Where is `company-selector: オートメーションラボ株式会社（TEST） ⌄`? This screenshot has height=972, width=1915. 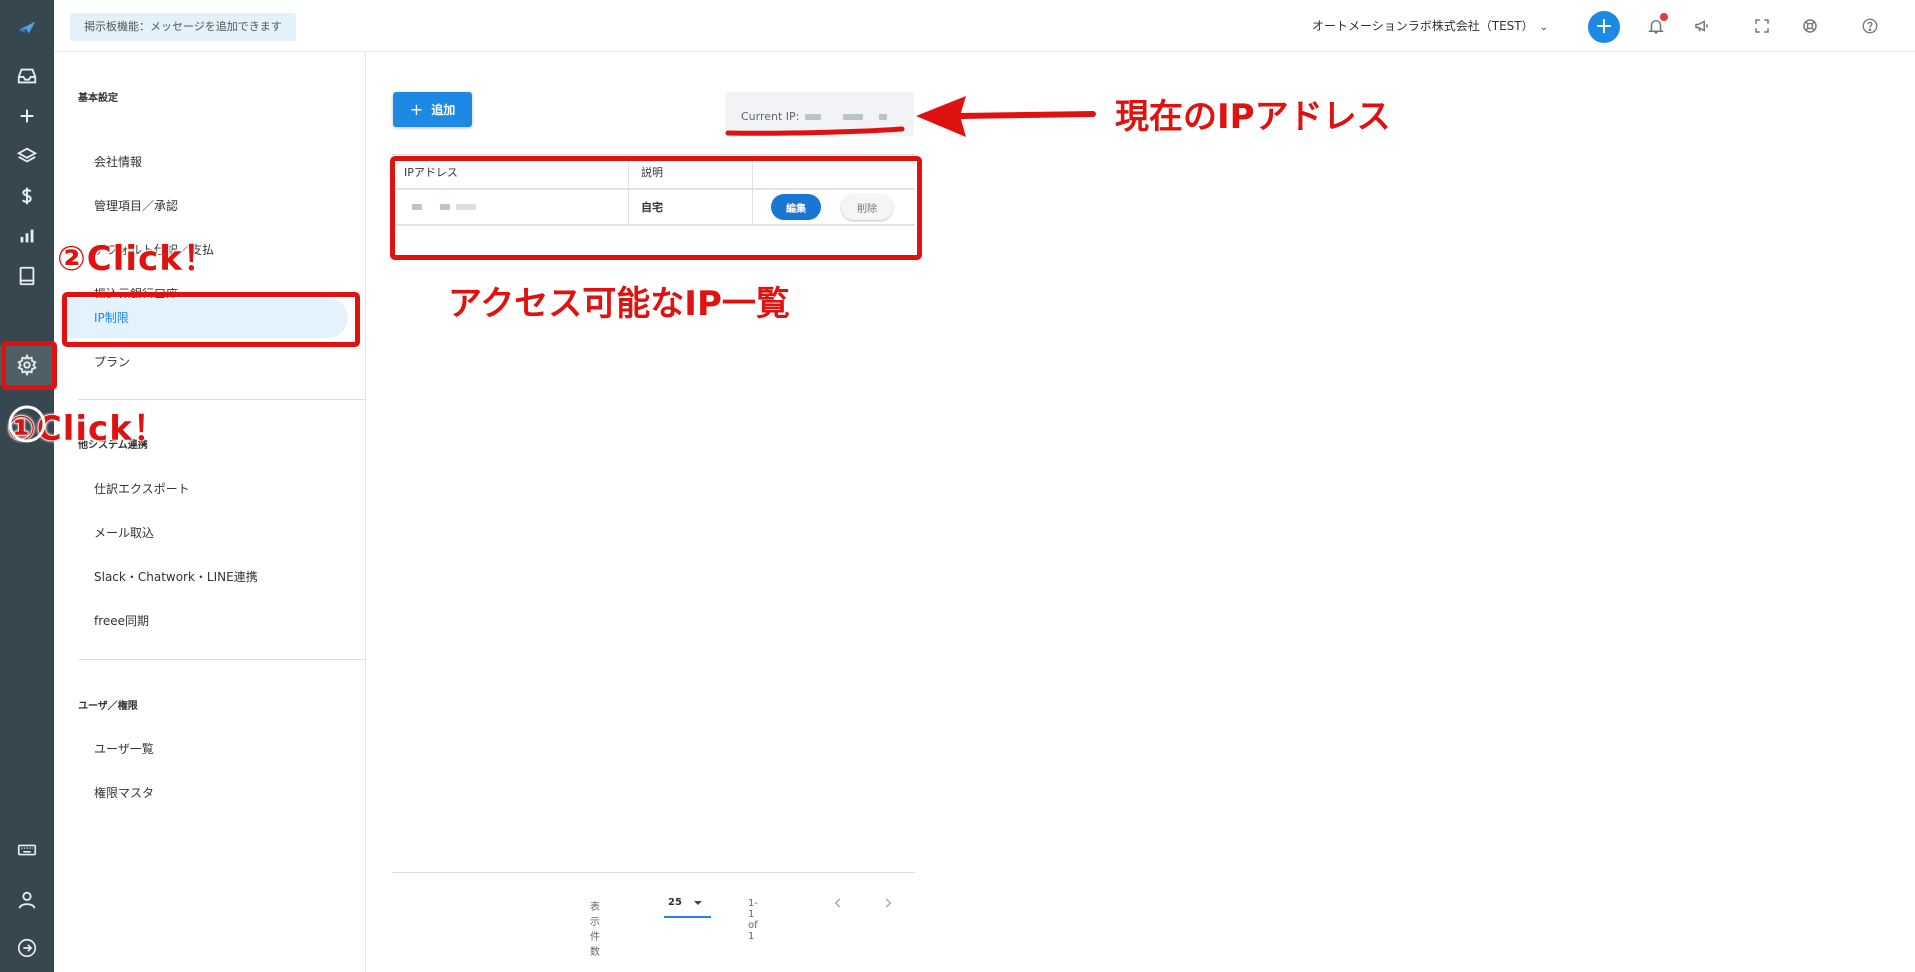 company-selector: オートメーションラボ株式会社（TEST） ⌄ is located at coordinates (1430, 25).